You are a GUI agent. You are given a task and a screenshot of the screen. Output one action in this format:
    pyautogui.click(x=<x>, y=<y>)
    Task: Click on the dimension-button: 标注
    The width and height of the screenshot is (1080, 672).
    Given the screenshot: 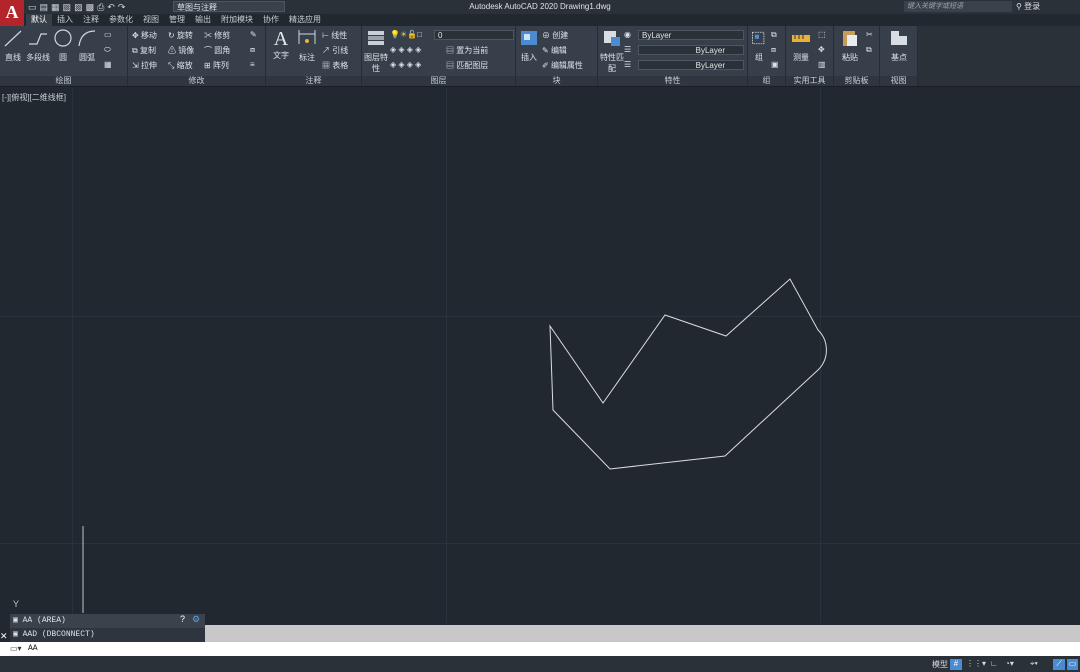 What is the action you would take?
    pyautogui.click(x=307, y=45)
    